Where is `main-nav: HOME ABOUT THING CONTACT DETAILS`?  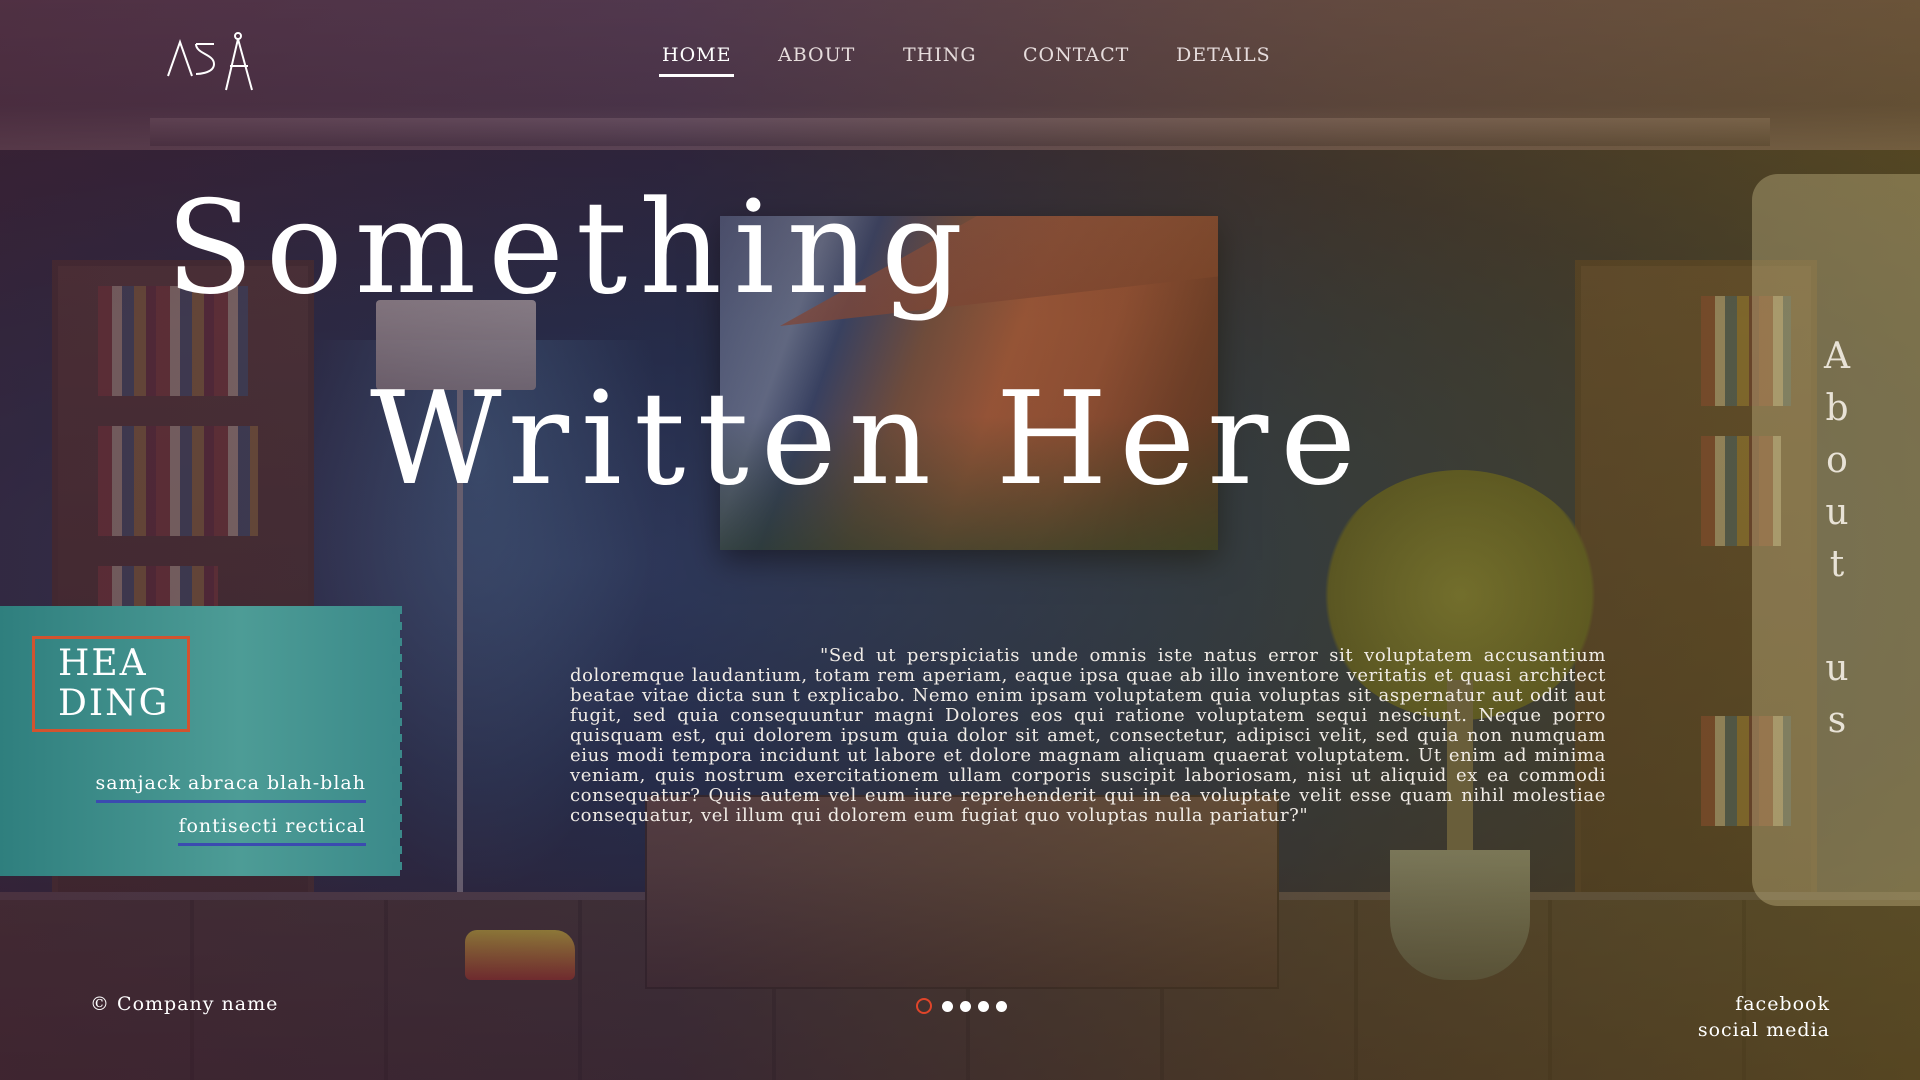
main-nav: HOME ABOUT THING CONTACT DETAILS is located at coordinates (960, 62).